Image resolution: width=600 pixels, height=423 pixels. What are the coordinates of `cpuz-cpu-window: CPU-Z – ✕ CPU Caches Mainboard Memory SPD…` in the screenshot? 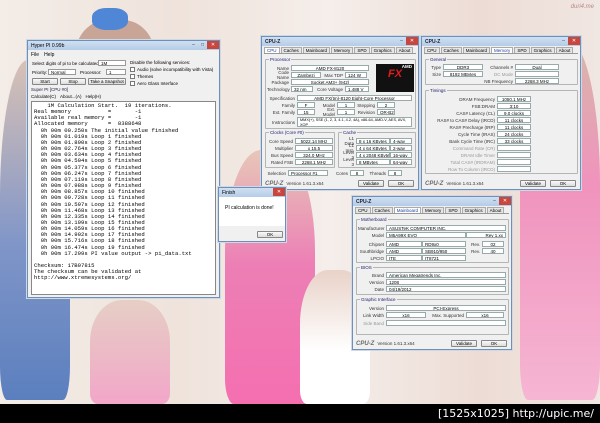 It's located at (340, 113).